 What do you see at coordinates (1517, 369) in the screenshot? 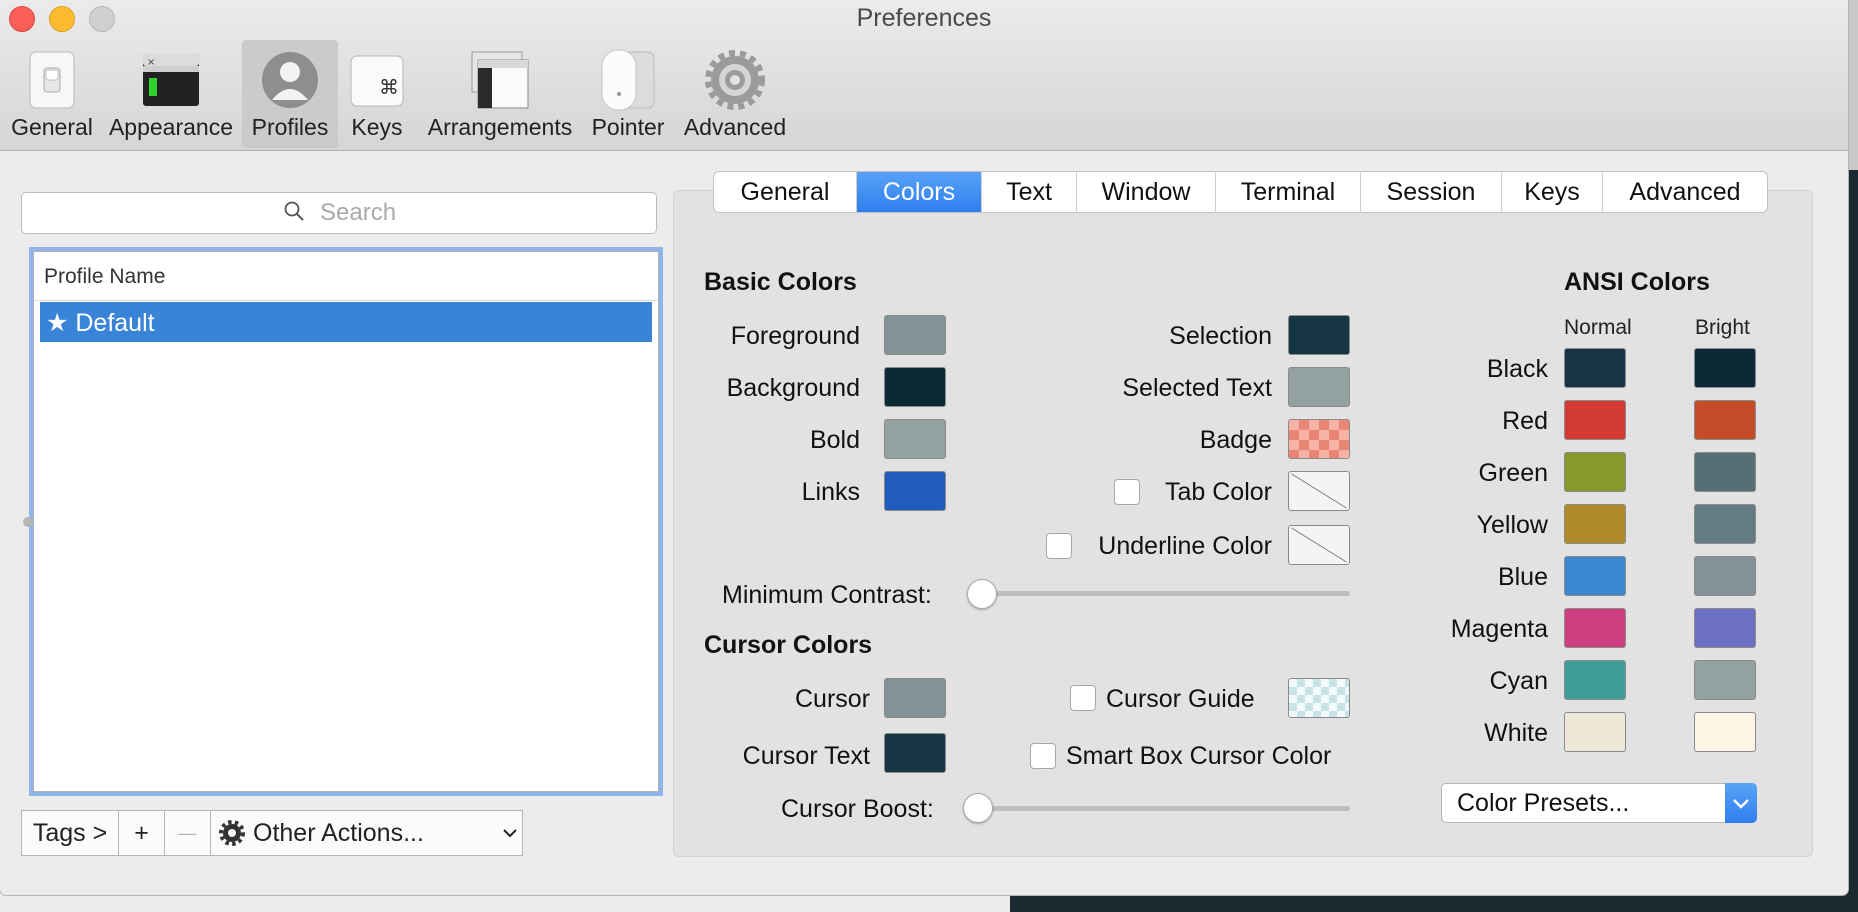
I see `ansi-black-label: Black` at bounding box center [1517, 369].